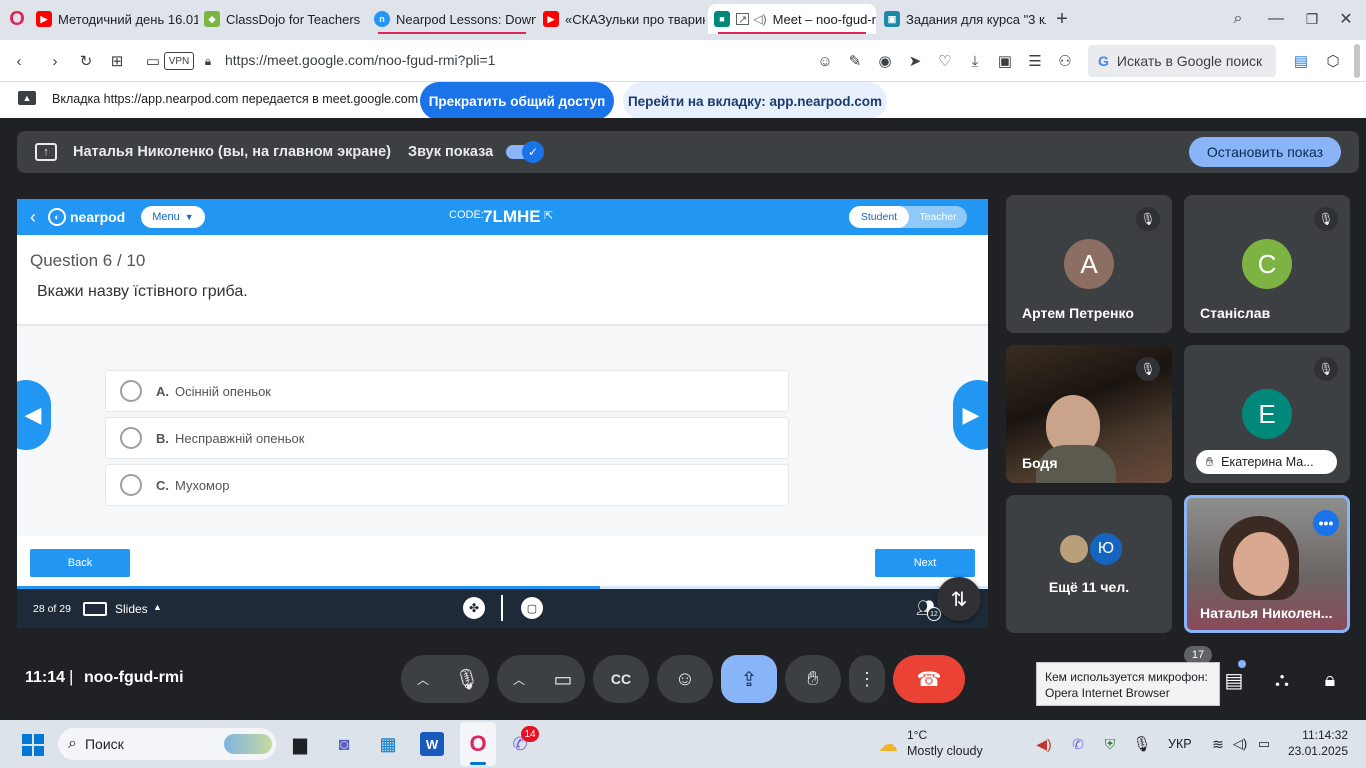 Image resolution: width=1366 pixels, height=768 pixels. What do you see at coordinates (1240, 744) in the screenshot?
I see `volume-icon: ◁)` at bounding box center [1240, 744].